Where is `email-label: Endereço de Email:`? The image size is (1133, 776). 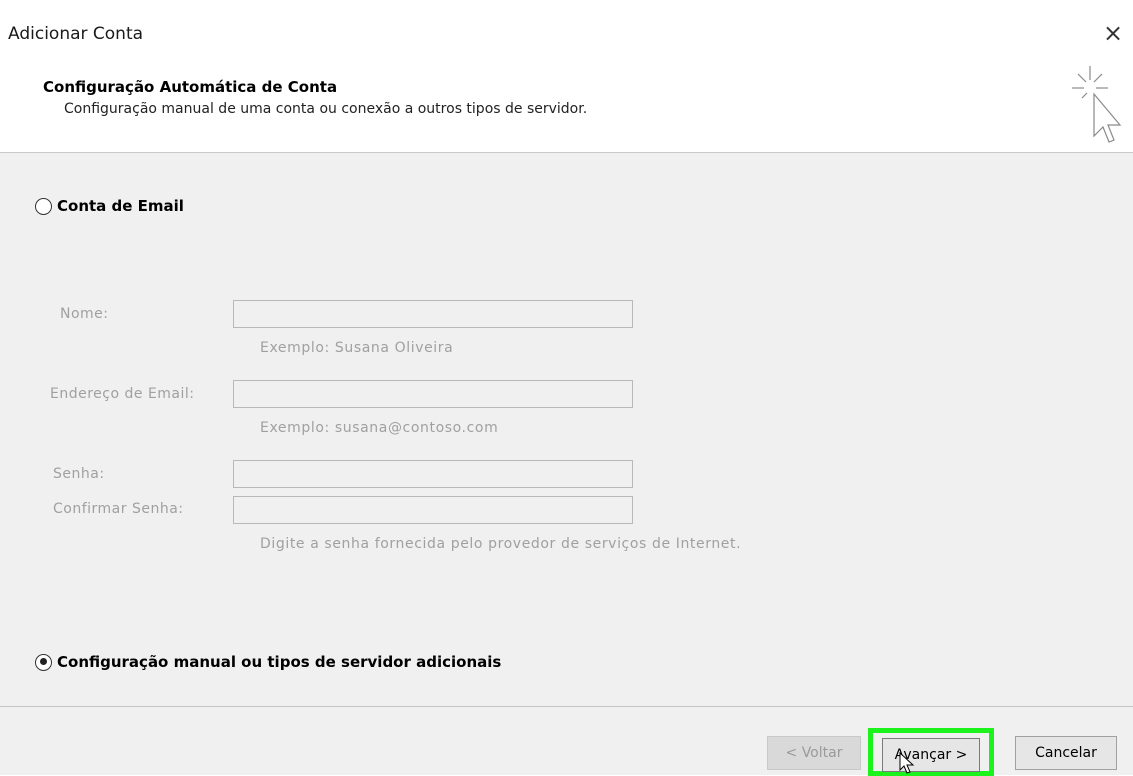 email-label: Endereço de Email: is located at coordinates (122, 394).